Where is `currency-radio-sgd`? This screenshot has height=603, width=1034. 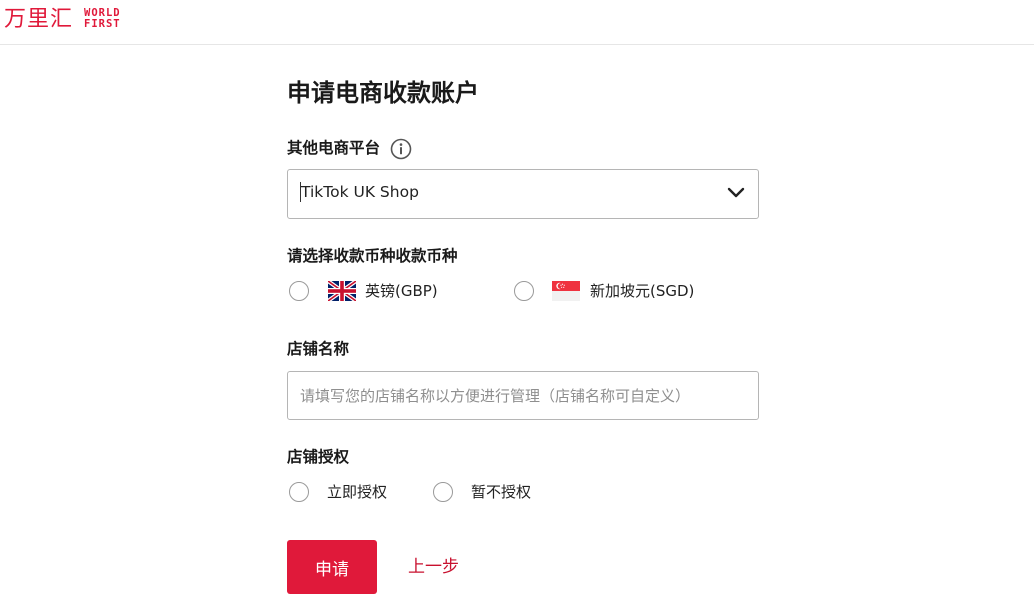
currency-radio-sgd is located at coordinates (524, 291).